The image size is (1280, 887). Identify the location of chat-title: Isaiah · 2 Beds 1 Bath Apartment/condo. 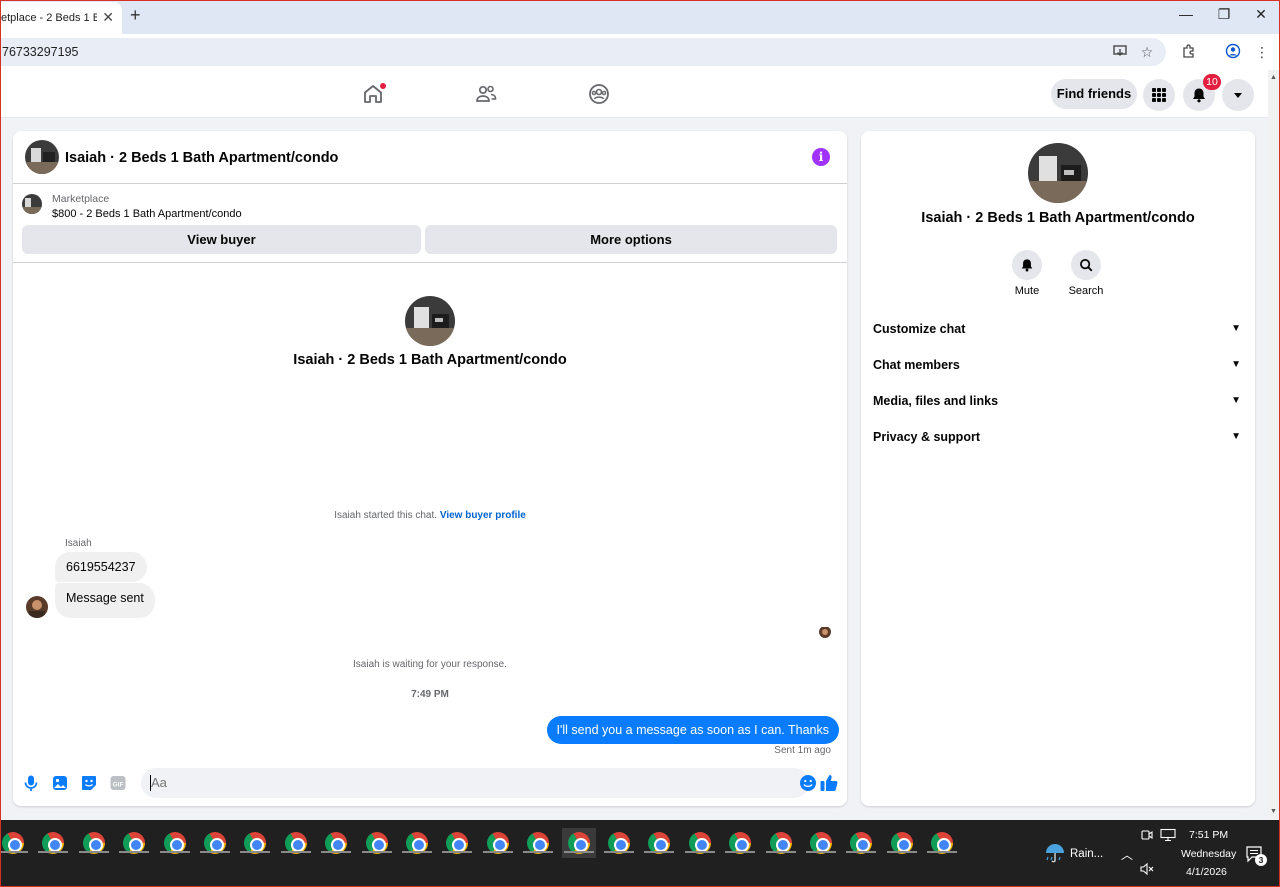
(201, 158).